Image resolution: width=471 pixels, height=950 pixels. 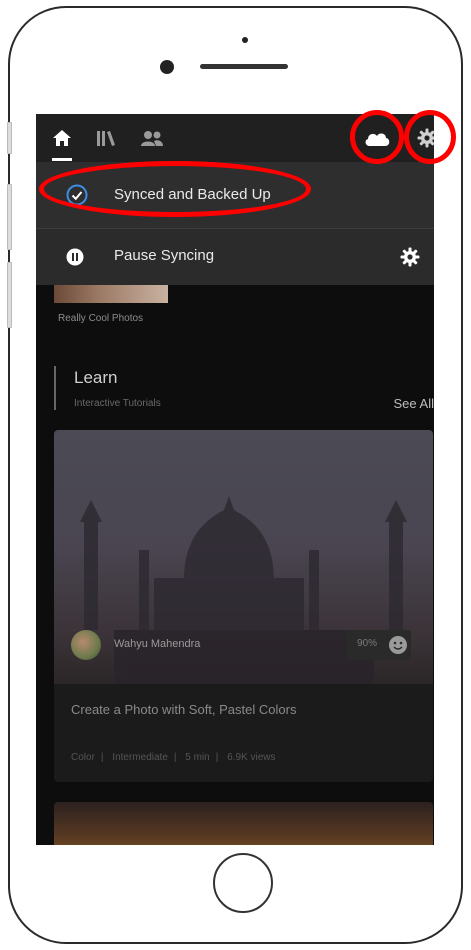 What do you see at coordinates (111, 294) in the screenshot?
I see `album-thumbnail` at bounding box center [111, 294].